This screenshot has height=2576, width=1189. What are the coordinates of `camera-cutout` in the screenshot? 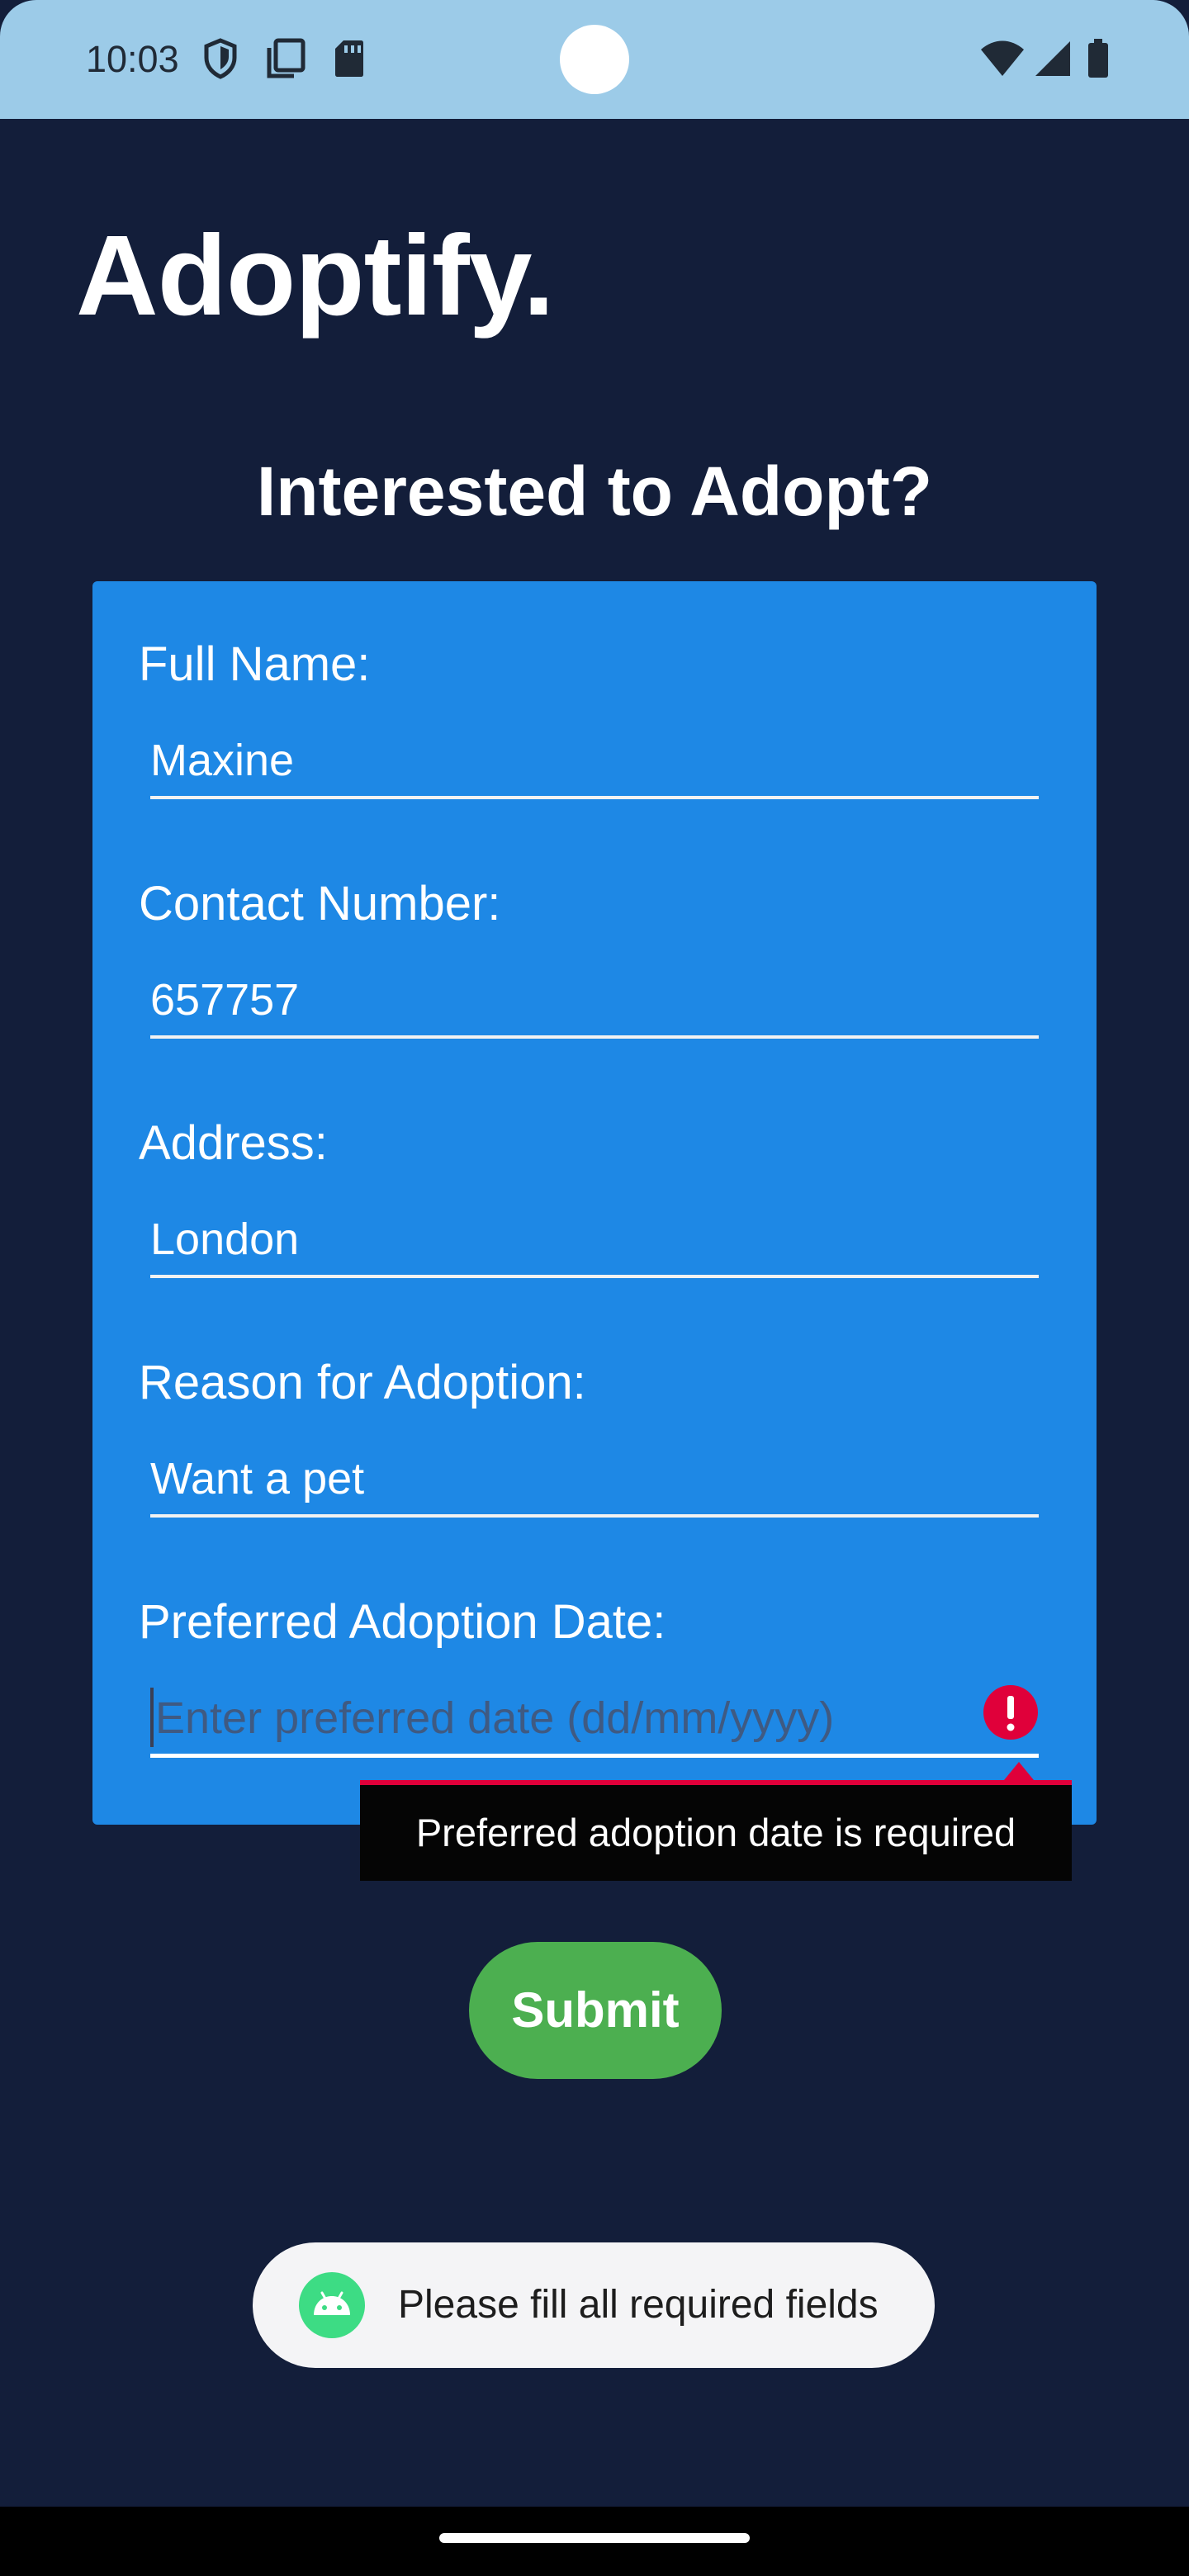 It's located at (594, 59).